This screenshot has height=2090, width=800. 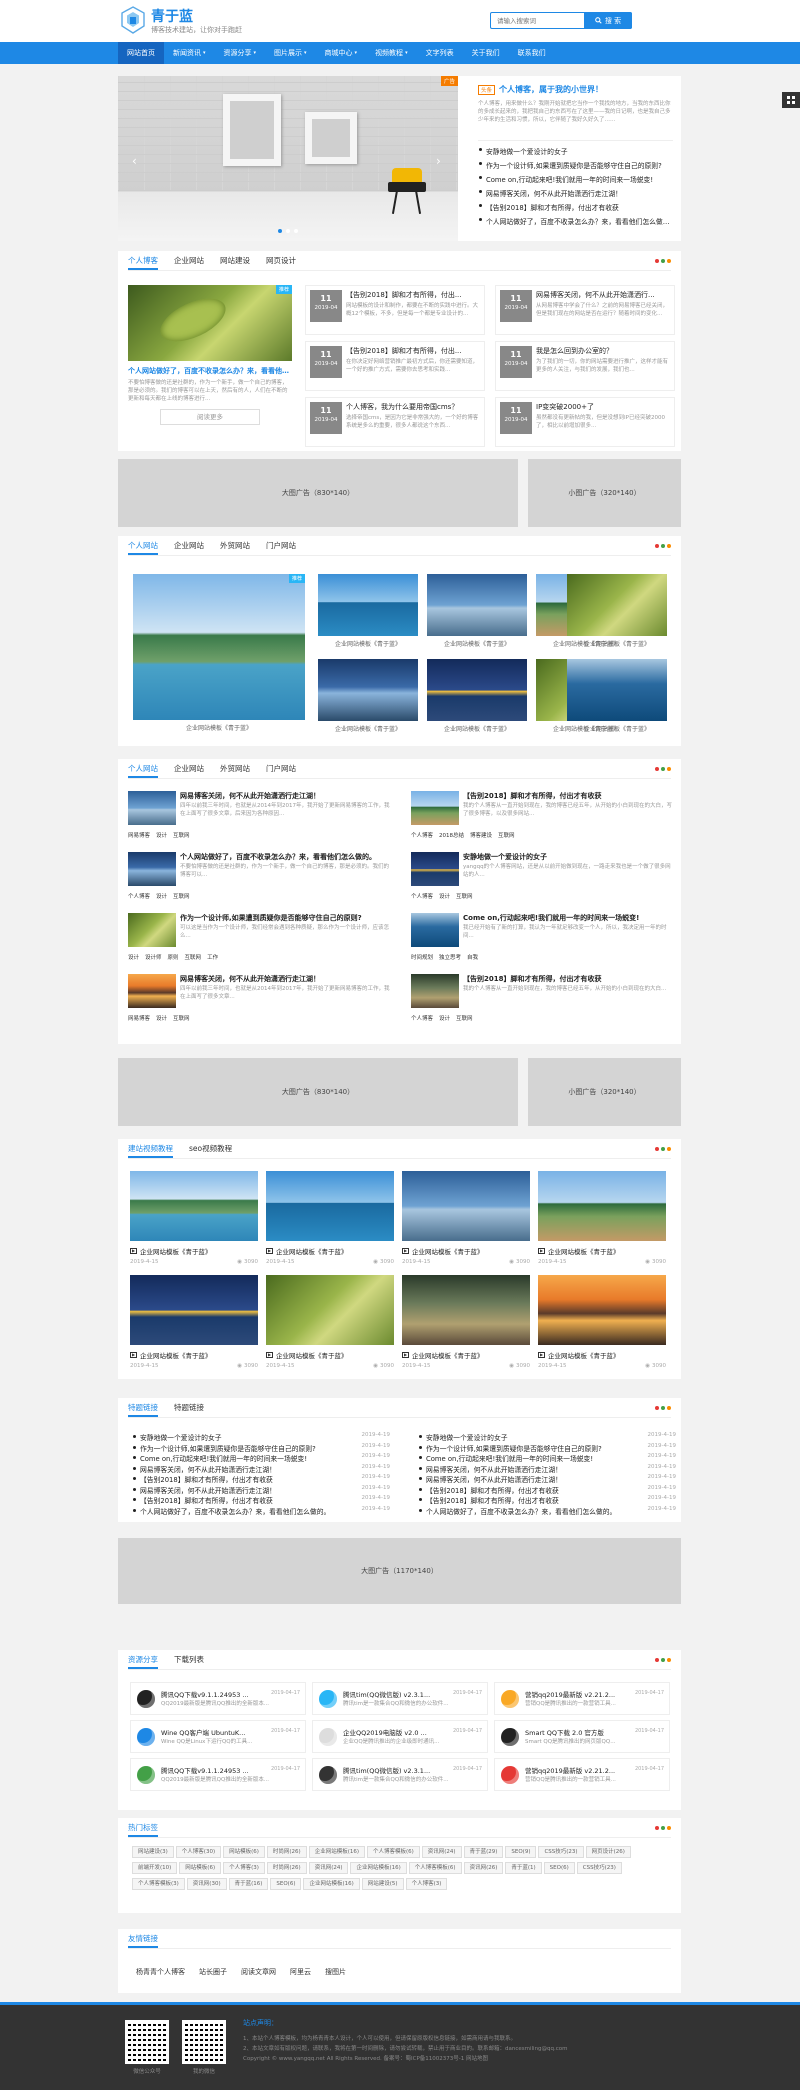 What do you see at coordinates (153, 1852) in the screenshot?
I see `tag-pill: 网站建设(3)` at bounding box center [153, 1852].